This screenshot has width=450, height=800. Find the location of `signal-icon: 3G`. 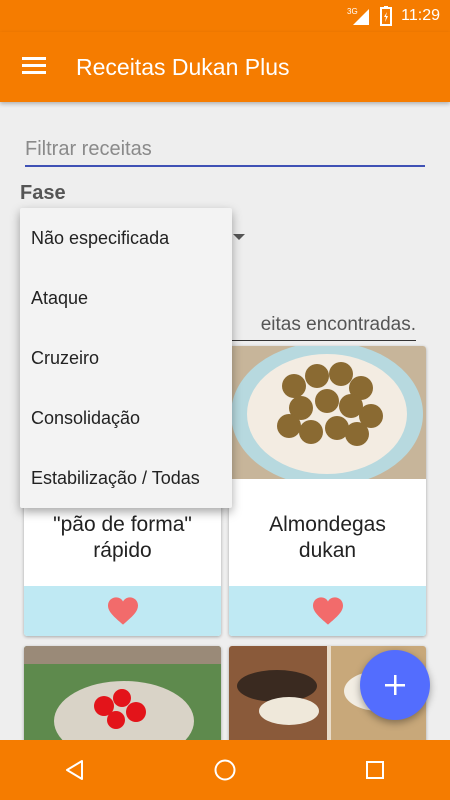

signal-icon: 3G is located at coordinates (358, 16).